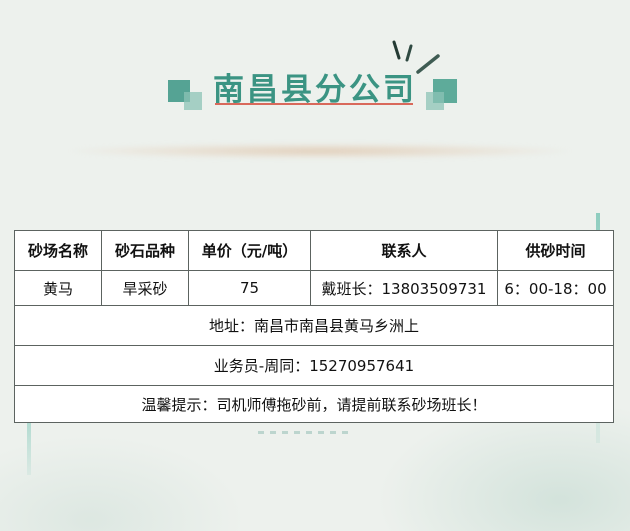 The width and height of the screenshot is (630, 531). Describe the element at coordinates (249, 288) in the screenshot. I see `cell-price: 75` at that location.